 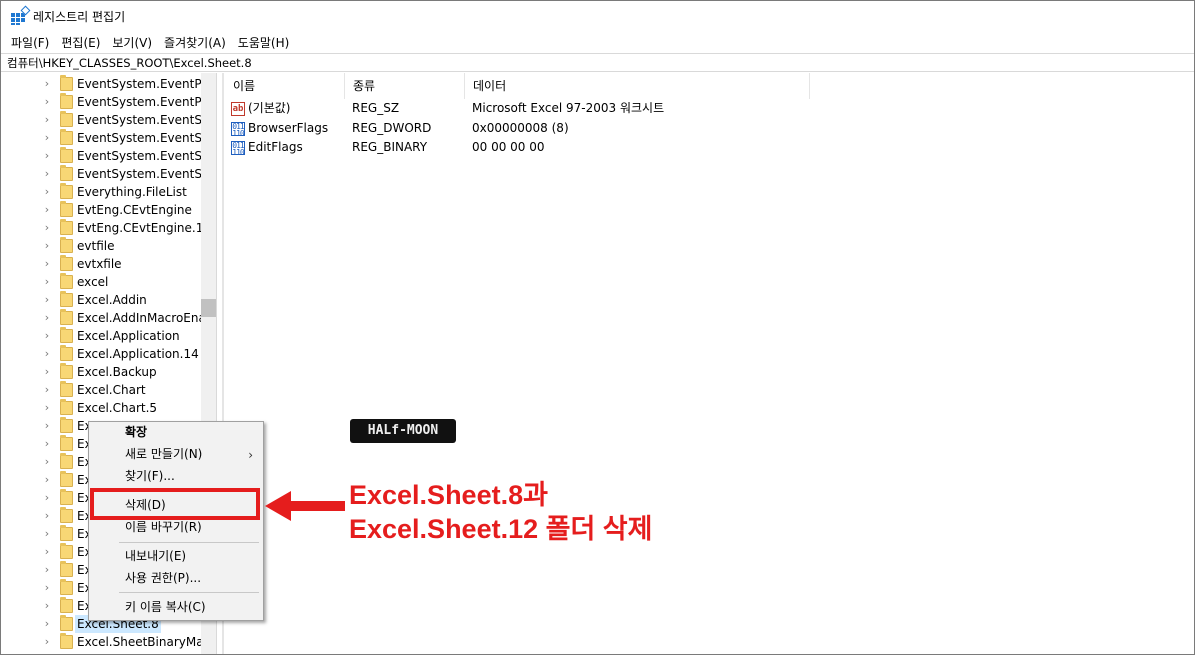 I want to click on tree-item: › Excel.Chart.5, so click(x=108, y=408).